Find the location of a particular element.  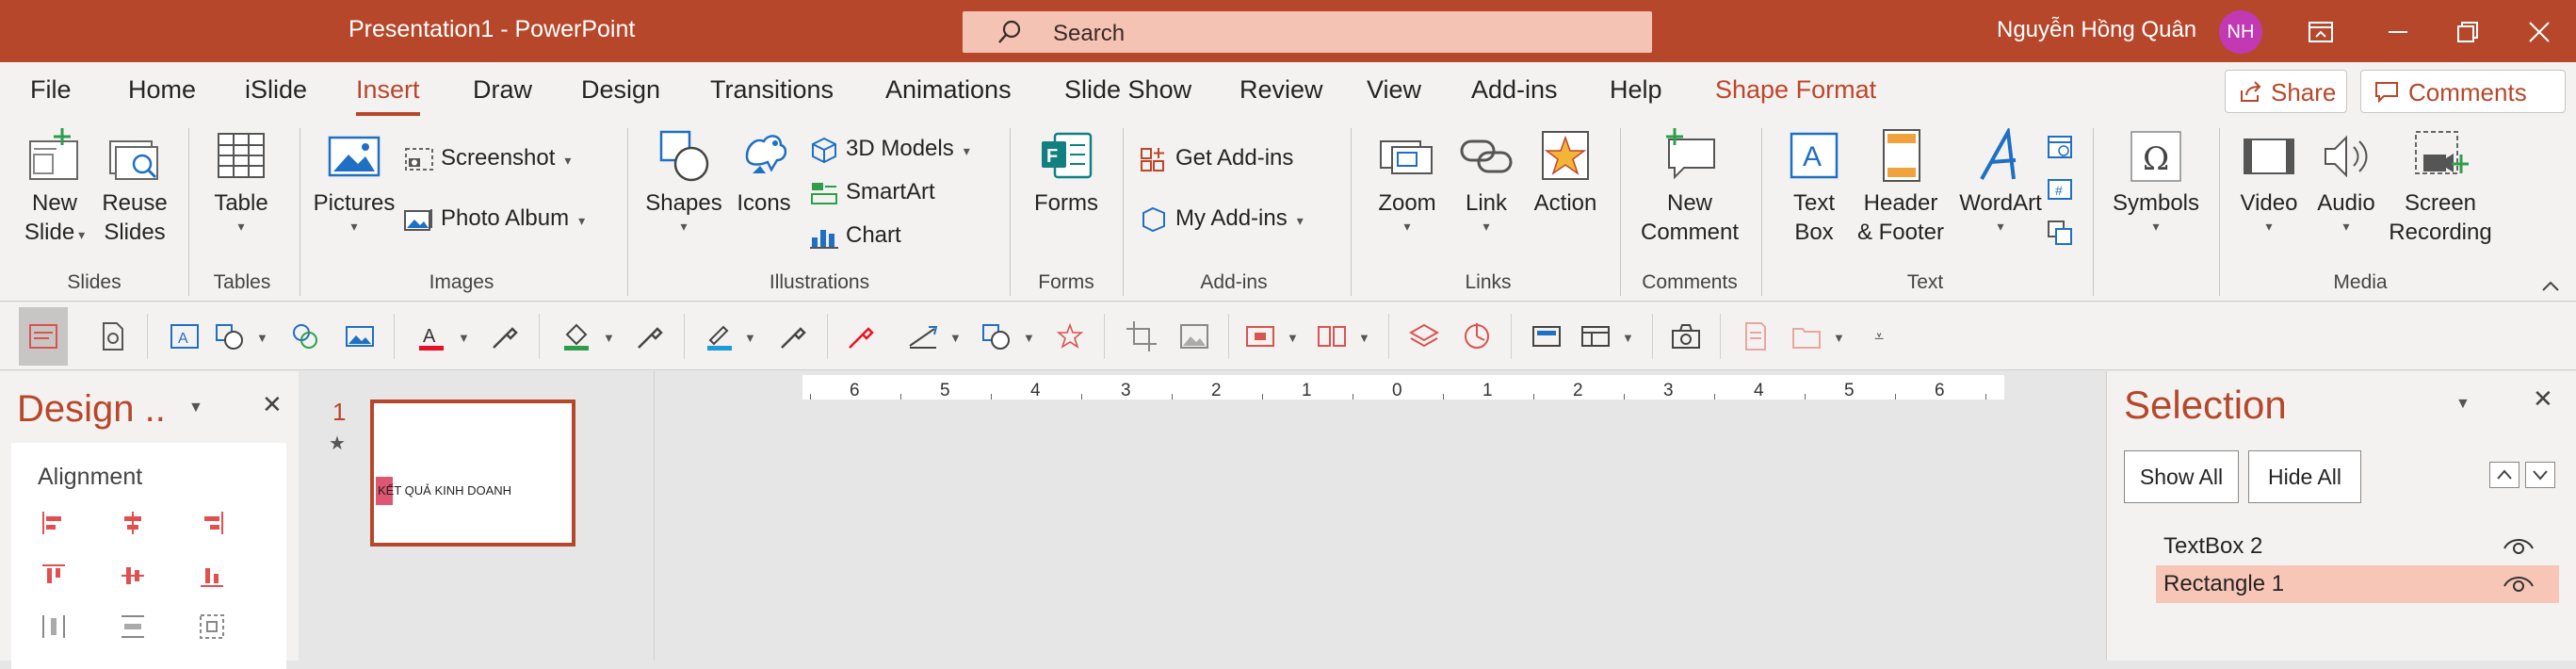

toolbar-eyedropper-tool is located at coordinates (505, 336).